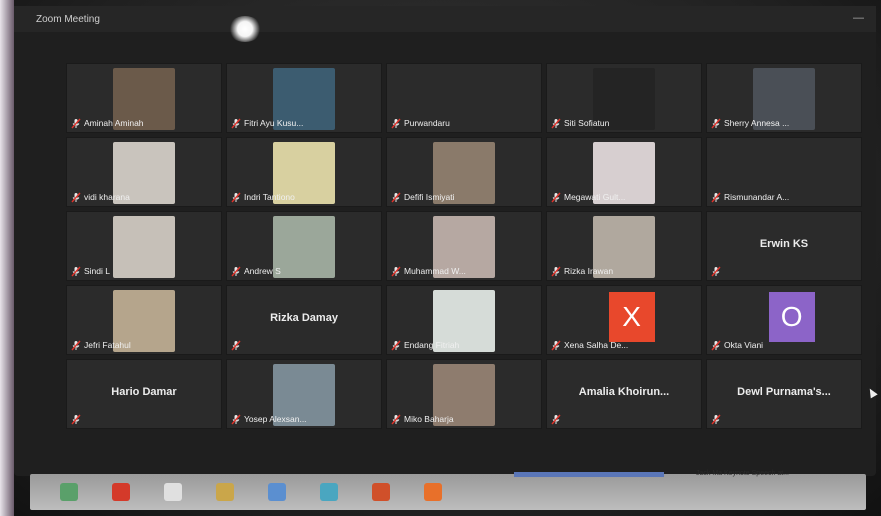 This screenshot has height=516, width=881. Describe the element at coordinates (631, 317) in the screenshot. I see `participant-avatar: X` at that location.